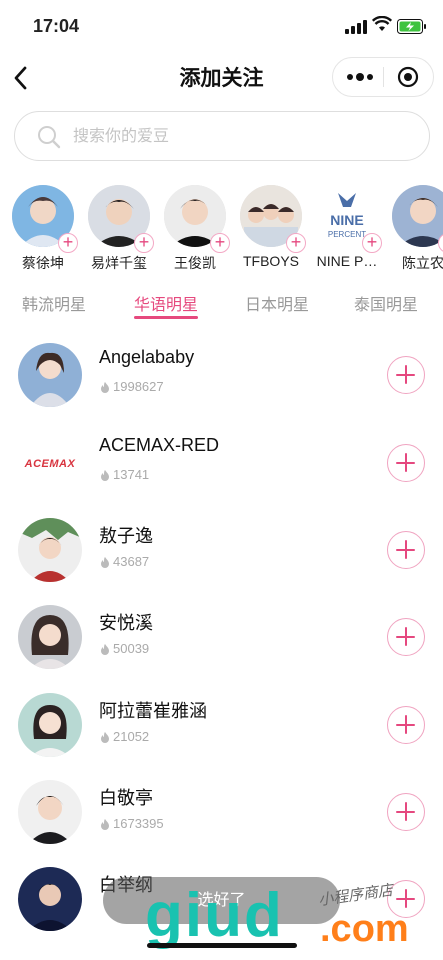  I want to click on watermark-main: giud, so click(214, 915).